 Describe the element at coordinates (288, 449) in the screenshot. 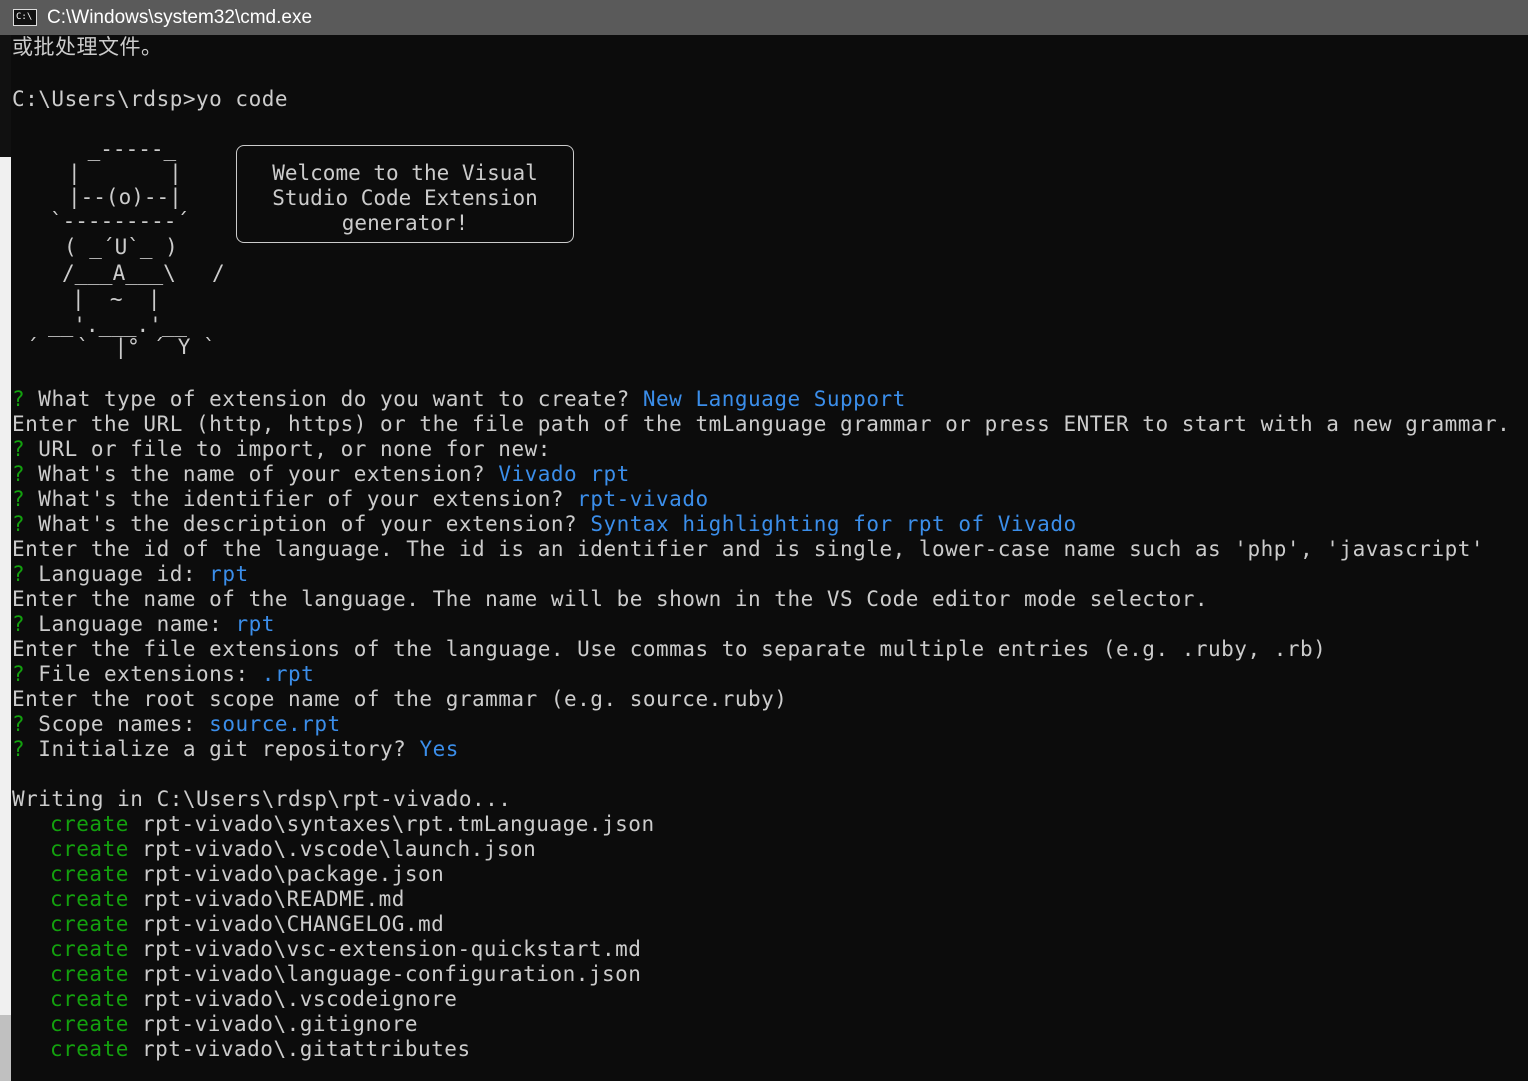

I see `question-text: URL or file to import, or none for new:` at that location.